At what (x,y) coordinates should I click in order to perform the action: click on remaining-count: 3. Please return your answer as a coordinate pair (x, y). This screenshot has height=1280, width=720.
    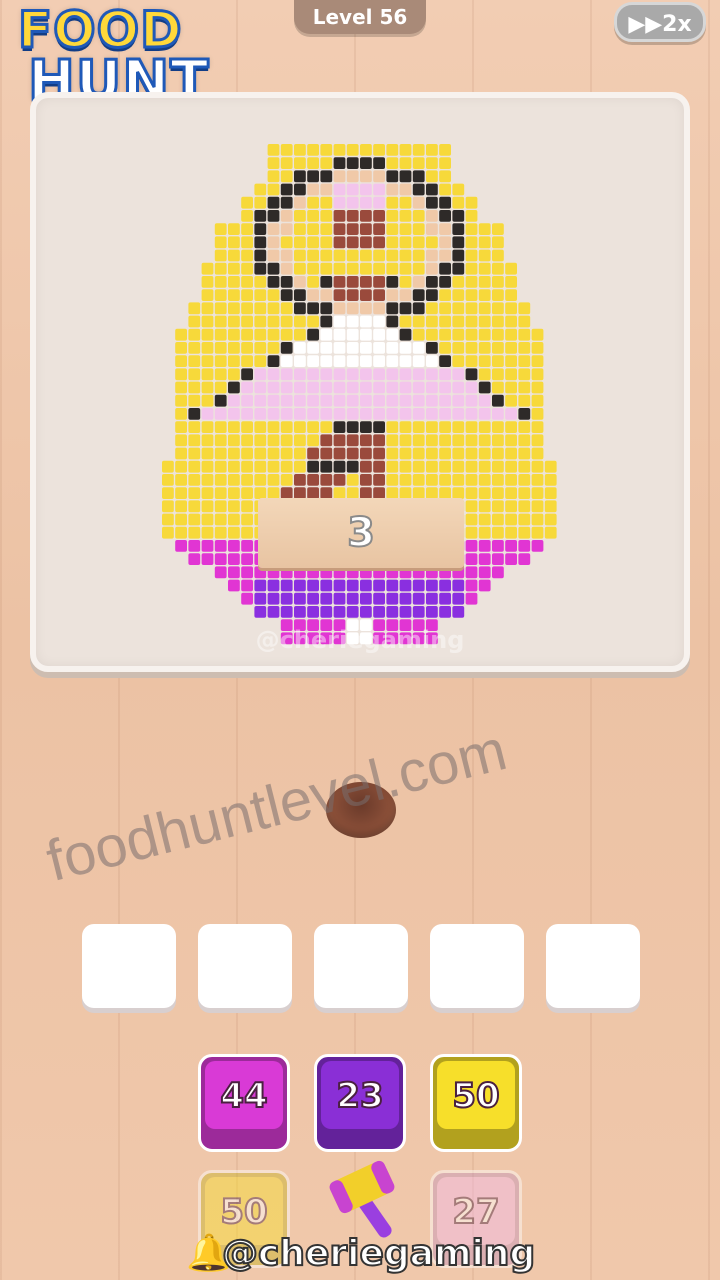
    Looking at the image, I should click on (361, 533).